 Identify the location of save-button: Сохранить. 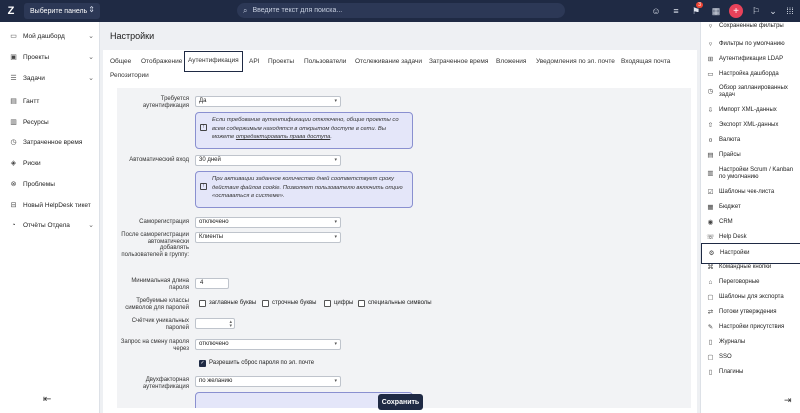
(400, 402).